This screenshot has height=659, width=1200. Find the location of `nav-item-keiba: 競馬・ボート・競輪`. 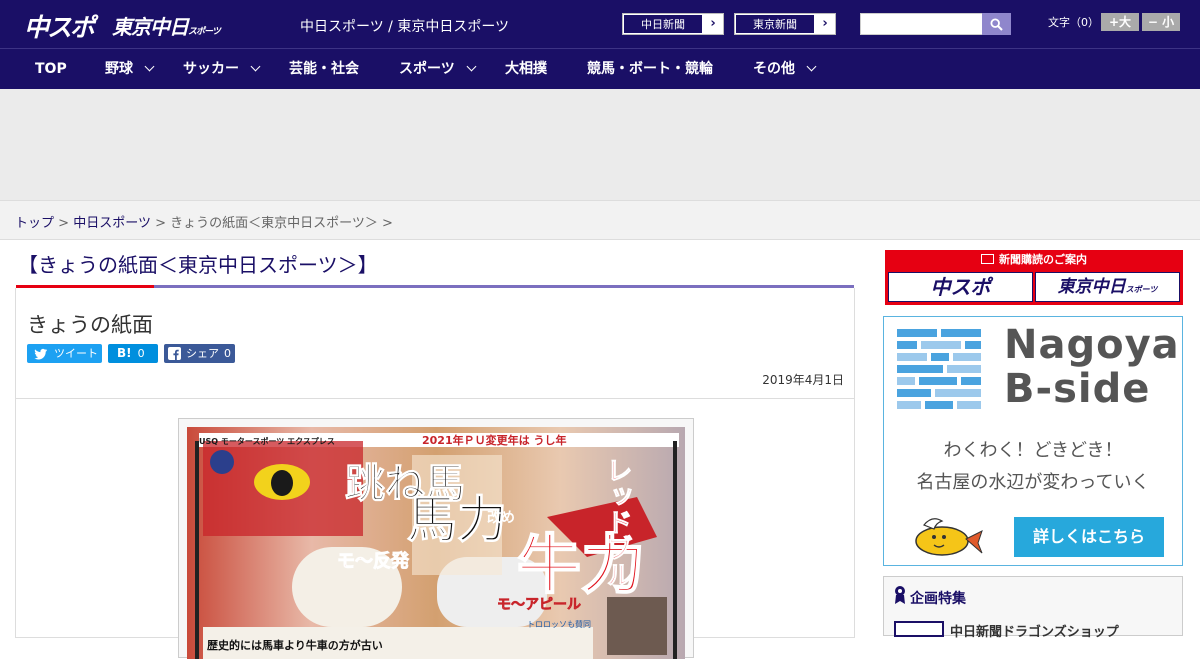

nav-item-keiba: 競馬・ボート・競輪 is located at coordinates (650, 69).